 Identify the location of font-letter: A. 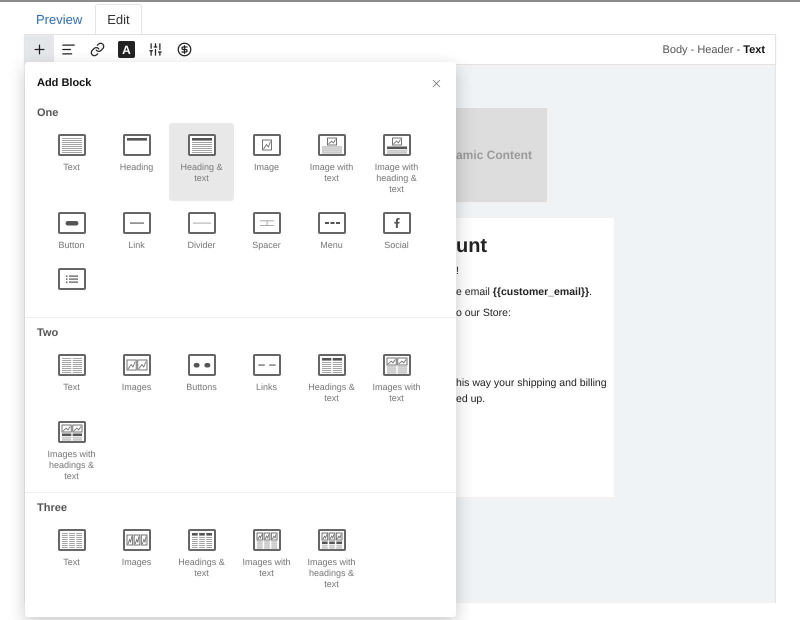
(126, 49).